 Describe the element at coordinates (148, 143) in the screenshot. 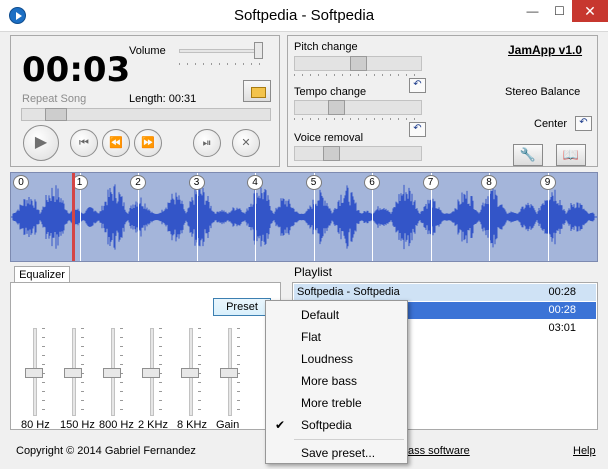

I see `fast-forward-button: ⏩` at that location.